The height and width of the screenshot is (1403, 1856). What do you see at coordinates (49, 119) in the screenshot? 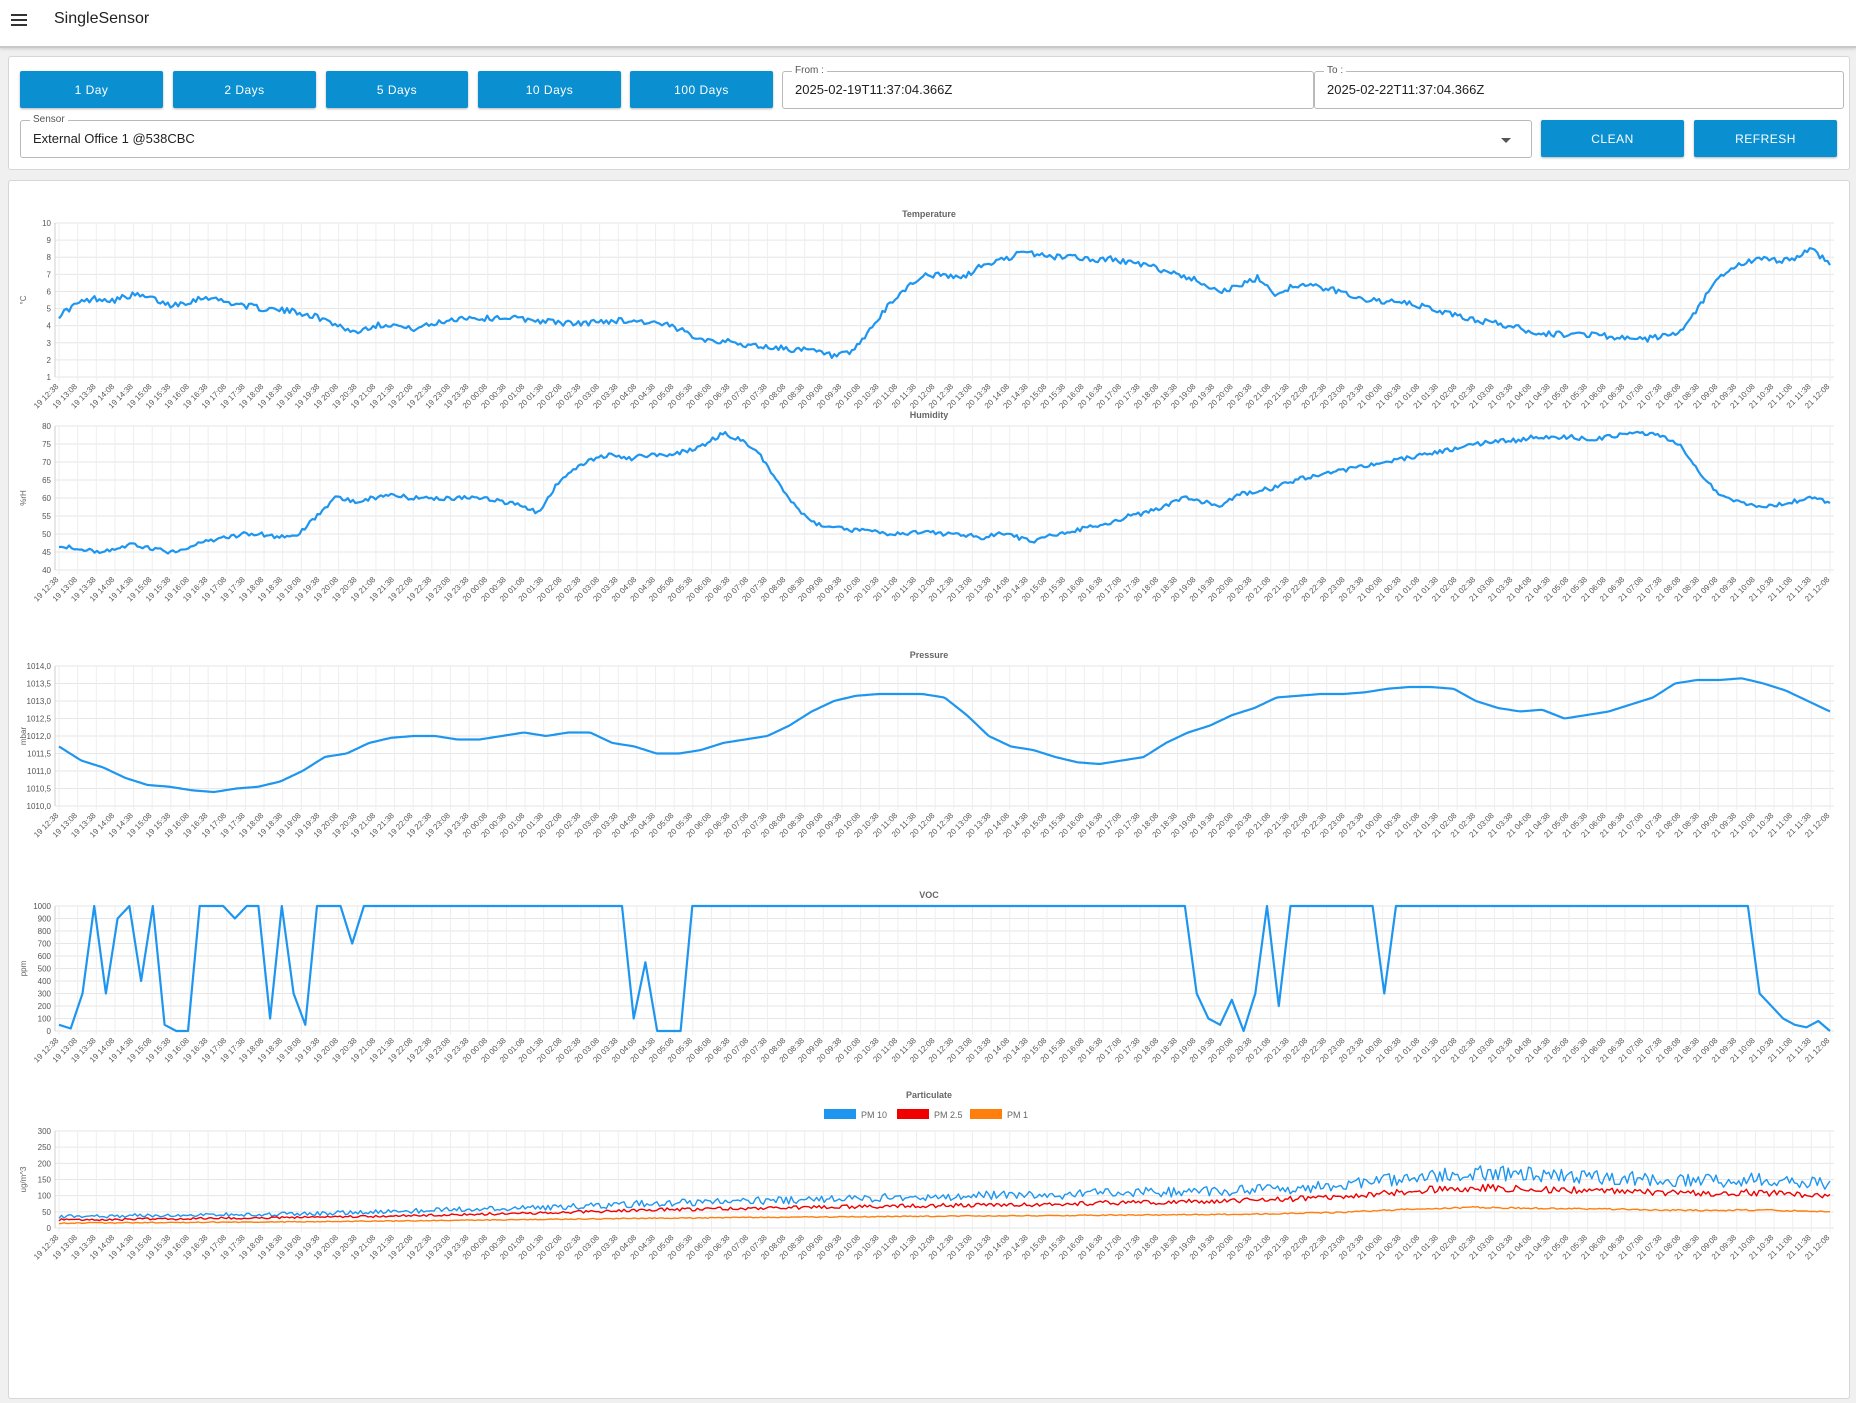
I see `sensor-label: Sensor` at bounding box center [49, 119].